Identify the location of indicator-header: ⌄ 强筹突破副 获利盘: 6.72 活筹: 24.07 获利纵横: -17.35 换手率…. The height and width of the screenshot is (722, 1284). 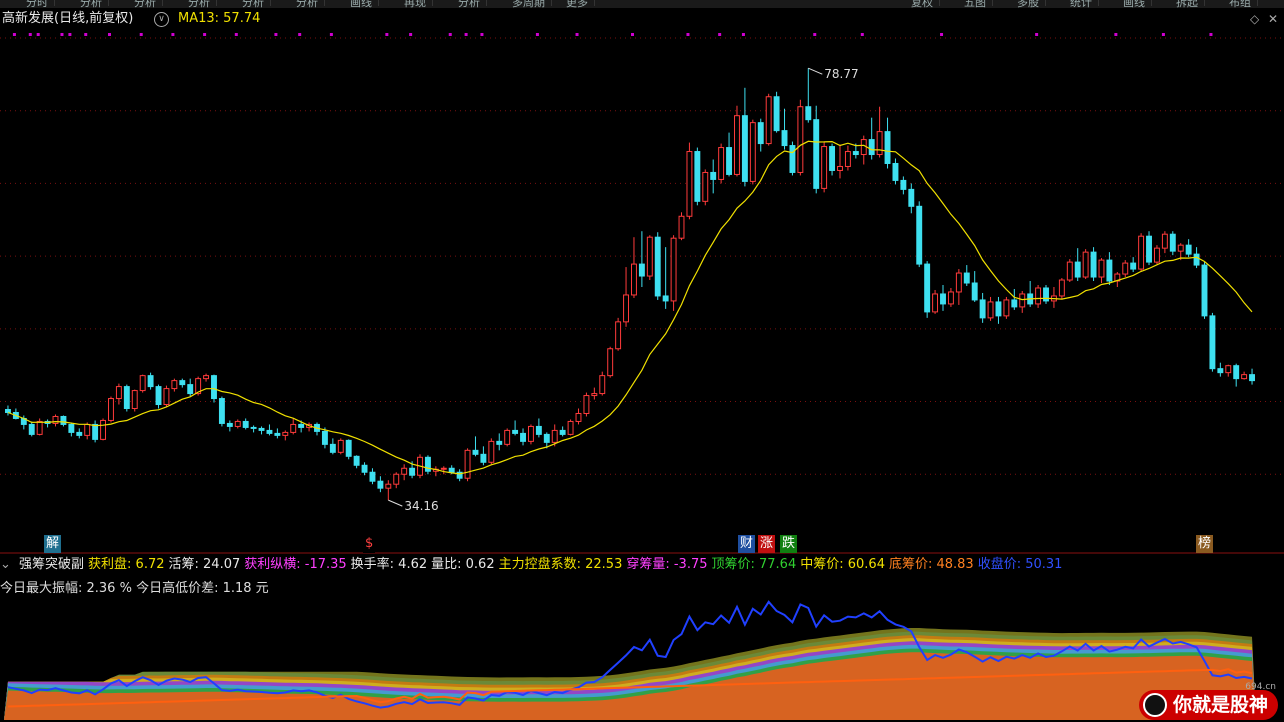
(642, 565).